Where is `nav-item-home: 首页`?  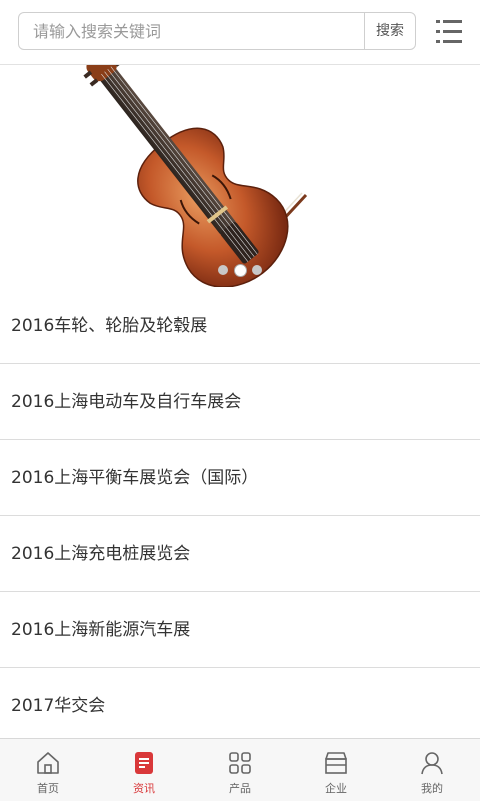
nav-item-home: 首页 is located at coordinates (48, 770).